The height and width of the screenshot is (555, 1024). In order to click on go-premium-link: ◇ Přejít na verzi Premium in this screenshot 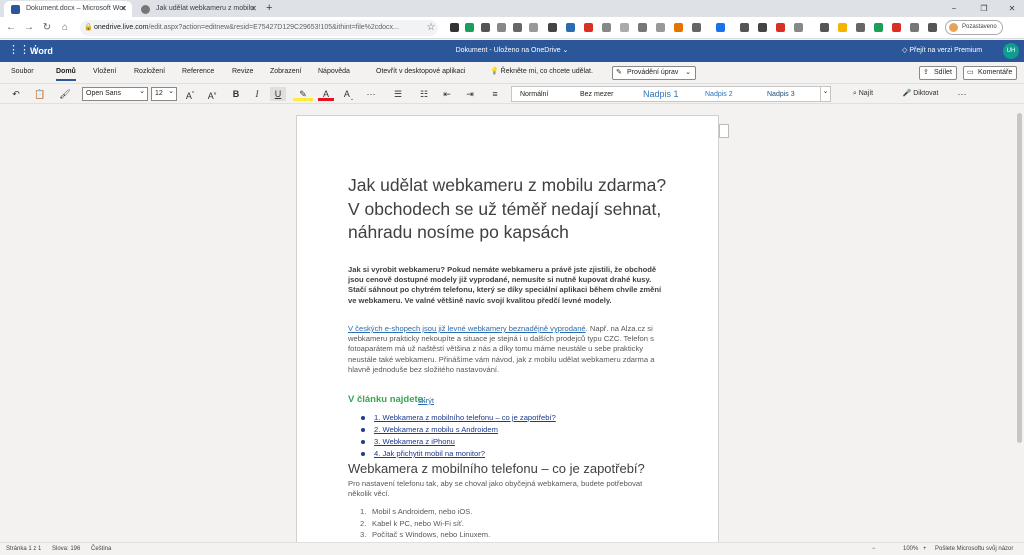, I will do `click(942, 51)`.